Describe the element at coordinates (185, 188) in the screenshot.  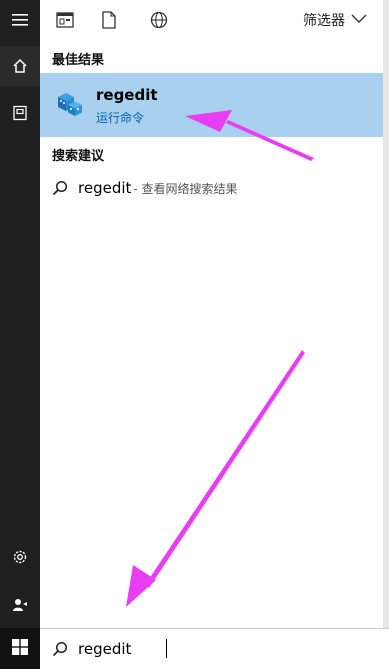
I see `suggestion-hint: - 查看网络搜索结果` at that location.